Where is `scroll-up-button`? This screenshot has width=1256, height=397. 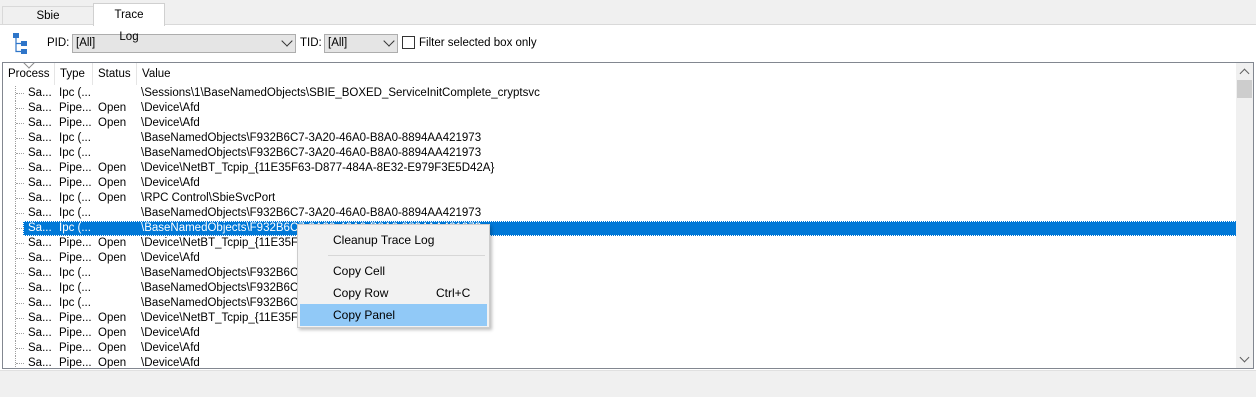
scroll-up-button is located at coordinates (1244, 71).